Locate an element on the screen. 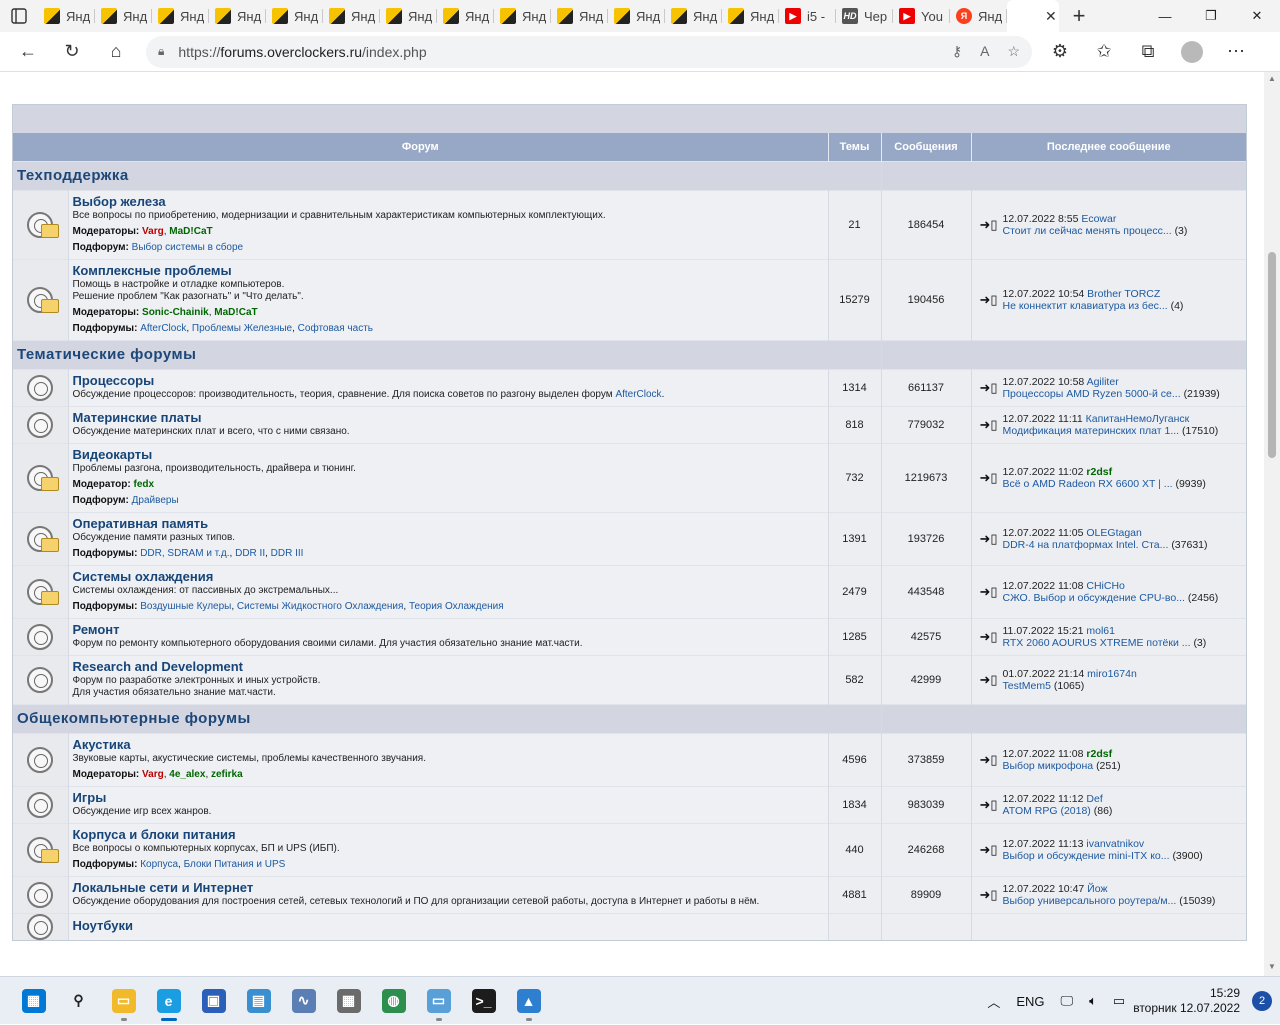 The image size is (1280, 1025). subforum-link: Воздушные Кулеры is located at coordinates (185, 606).